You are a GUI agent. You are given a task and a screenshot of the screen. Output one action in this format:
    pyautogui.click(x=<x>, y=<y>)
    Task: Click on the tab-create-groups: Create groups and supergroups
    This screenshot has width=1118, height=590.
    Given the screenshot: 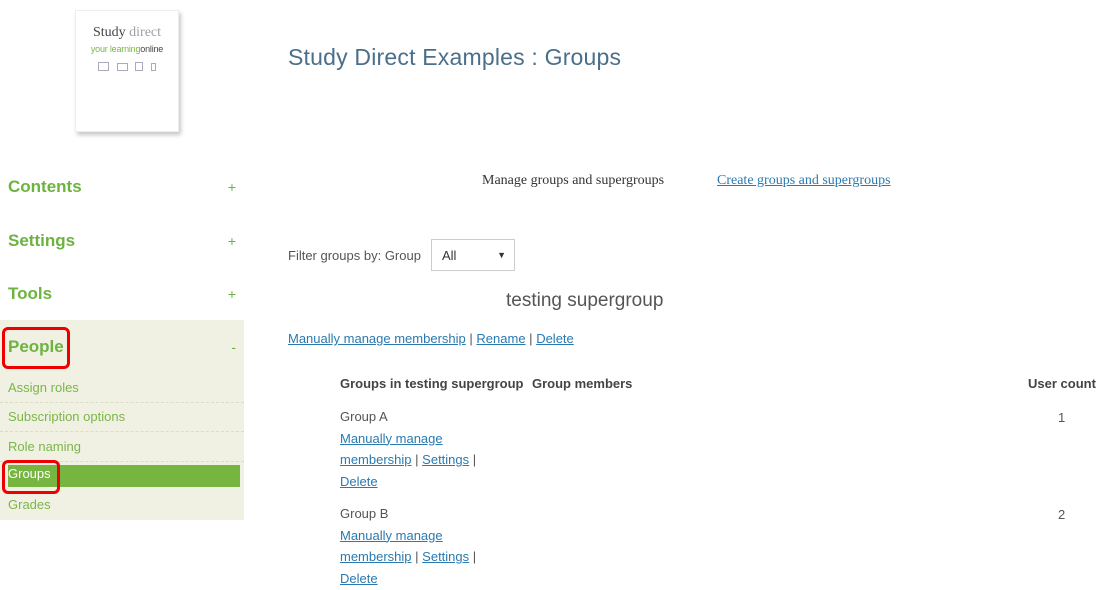 What is the action you would take?
    pyautogui.click(x=804, y=181)
    